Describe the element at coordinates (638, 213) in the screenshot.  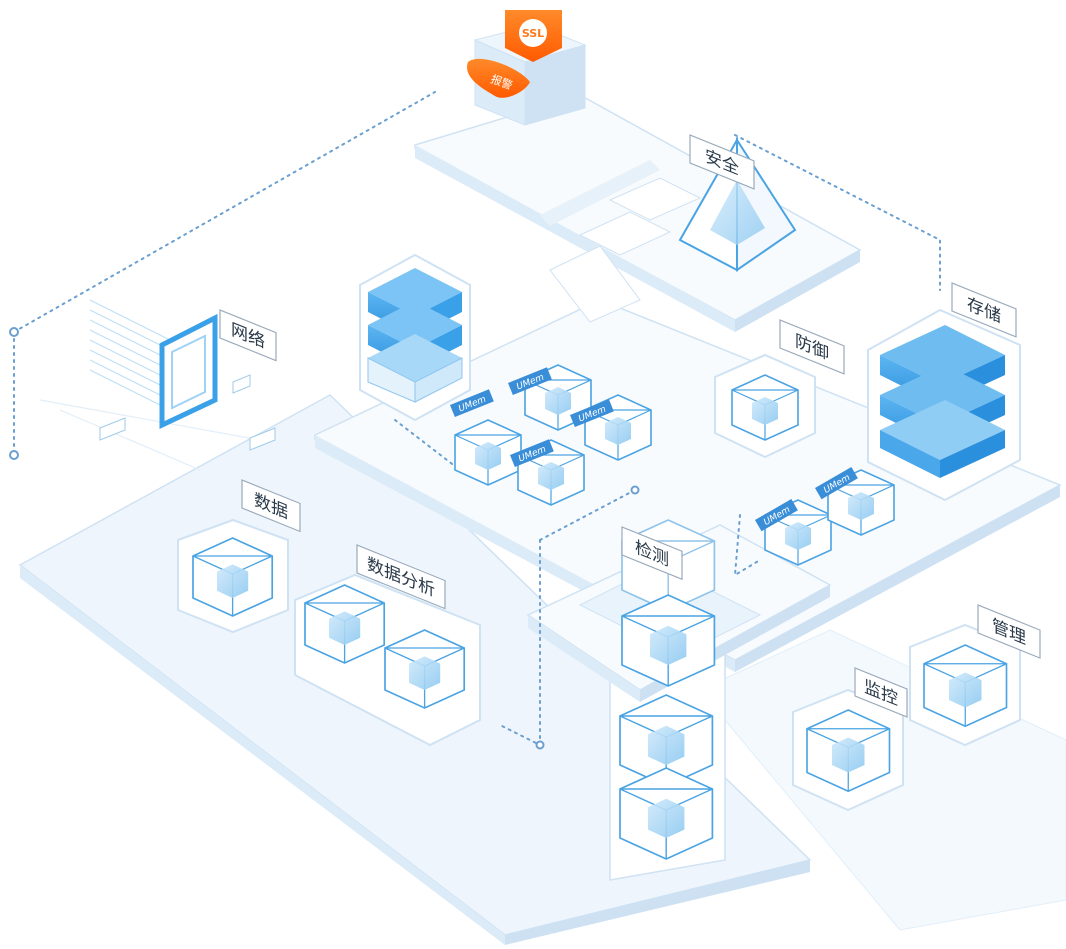
I see `top-platform` at that location.